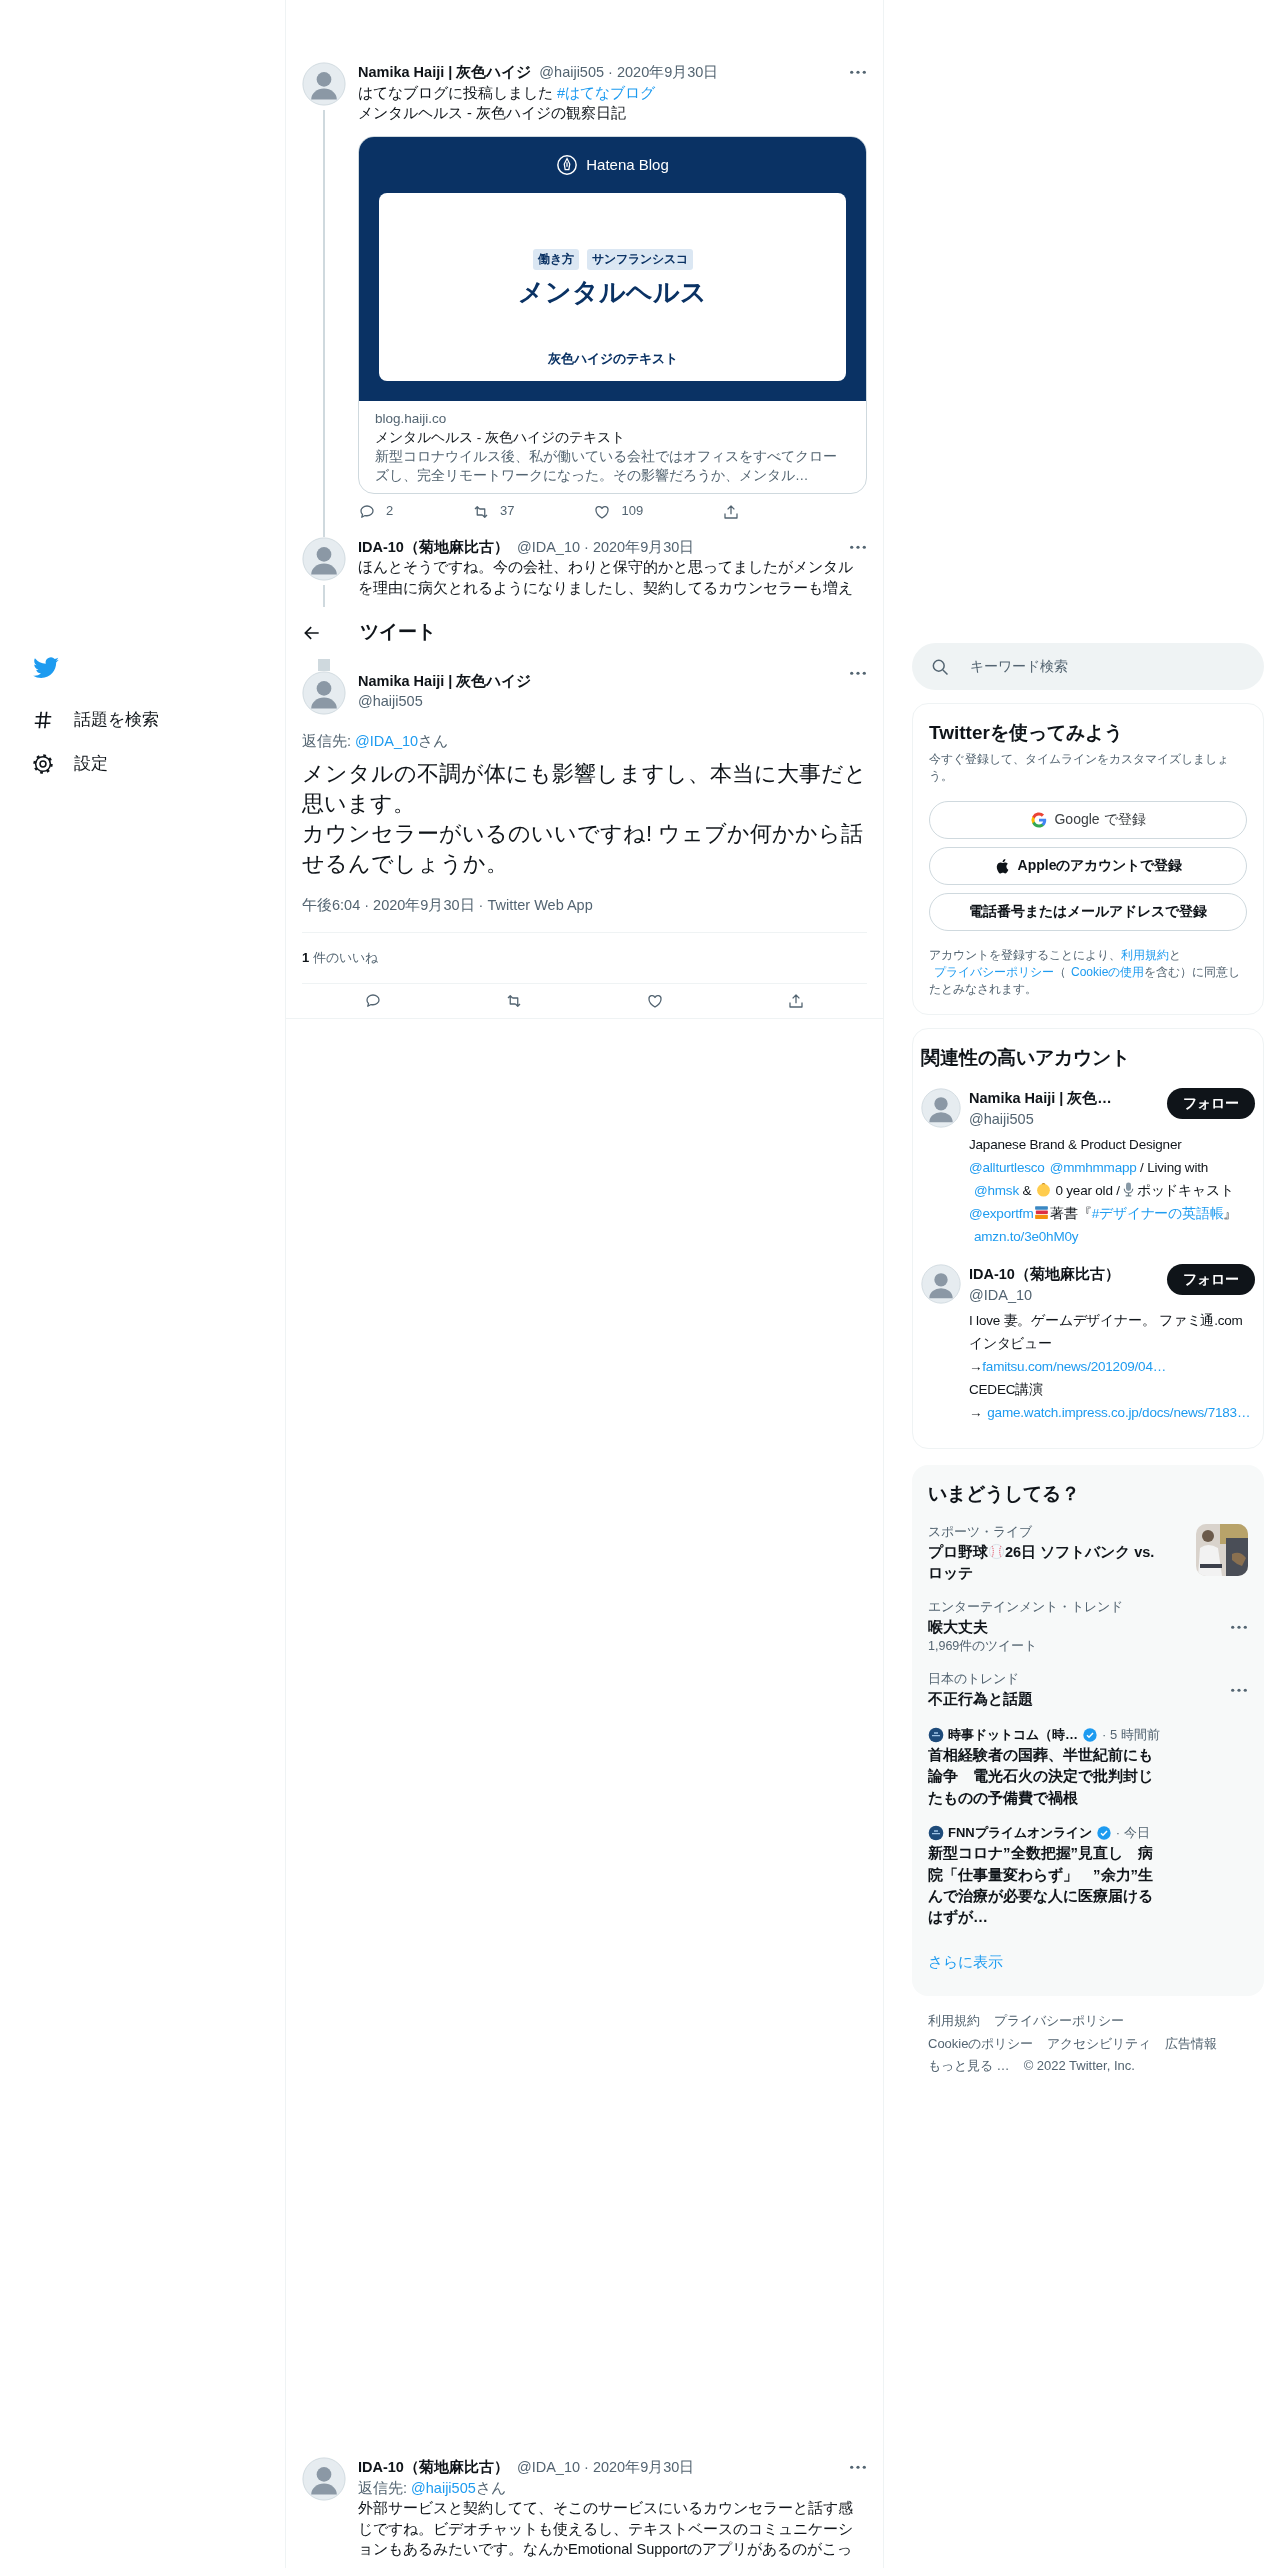 The image size is (1284, 2568). I want to click on footer-link: プライバシーポリシー, so click(1059, 2021).